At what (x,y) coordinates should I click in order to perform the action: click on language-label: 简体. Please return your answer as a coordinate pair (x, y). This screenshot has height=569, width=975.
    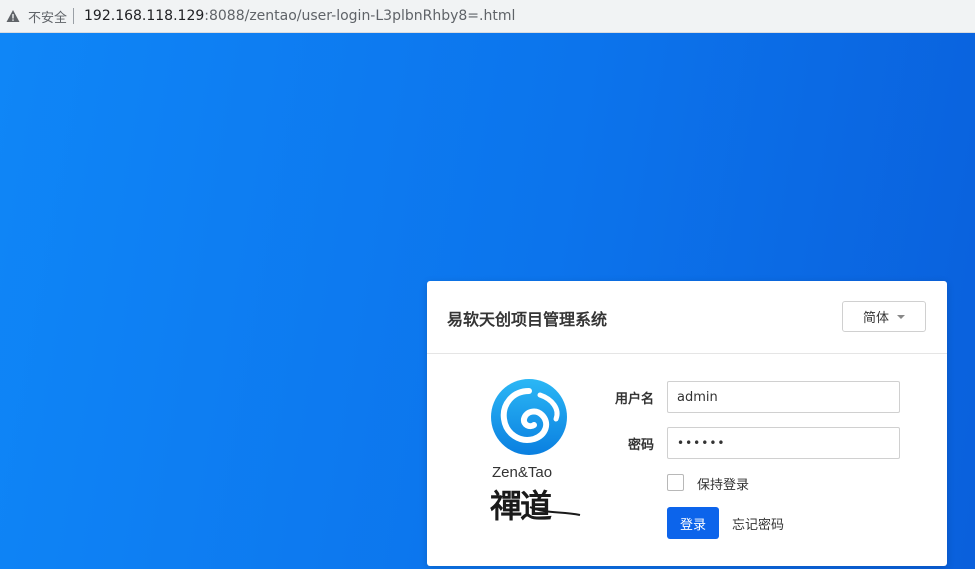
    Looking at the image, I should click on (875, 318).